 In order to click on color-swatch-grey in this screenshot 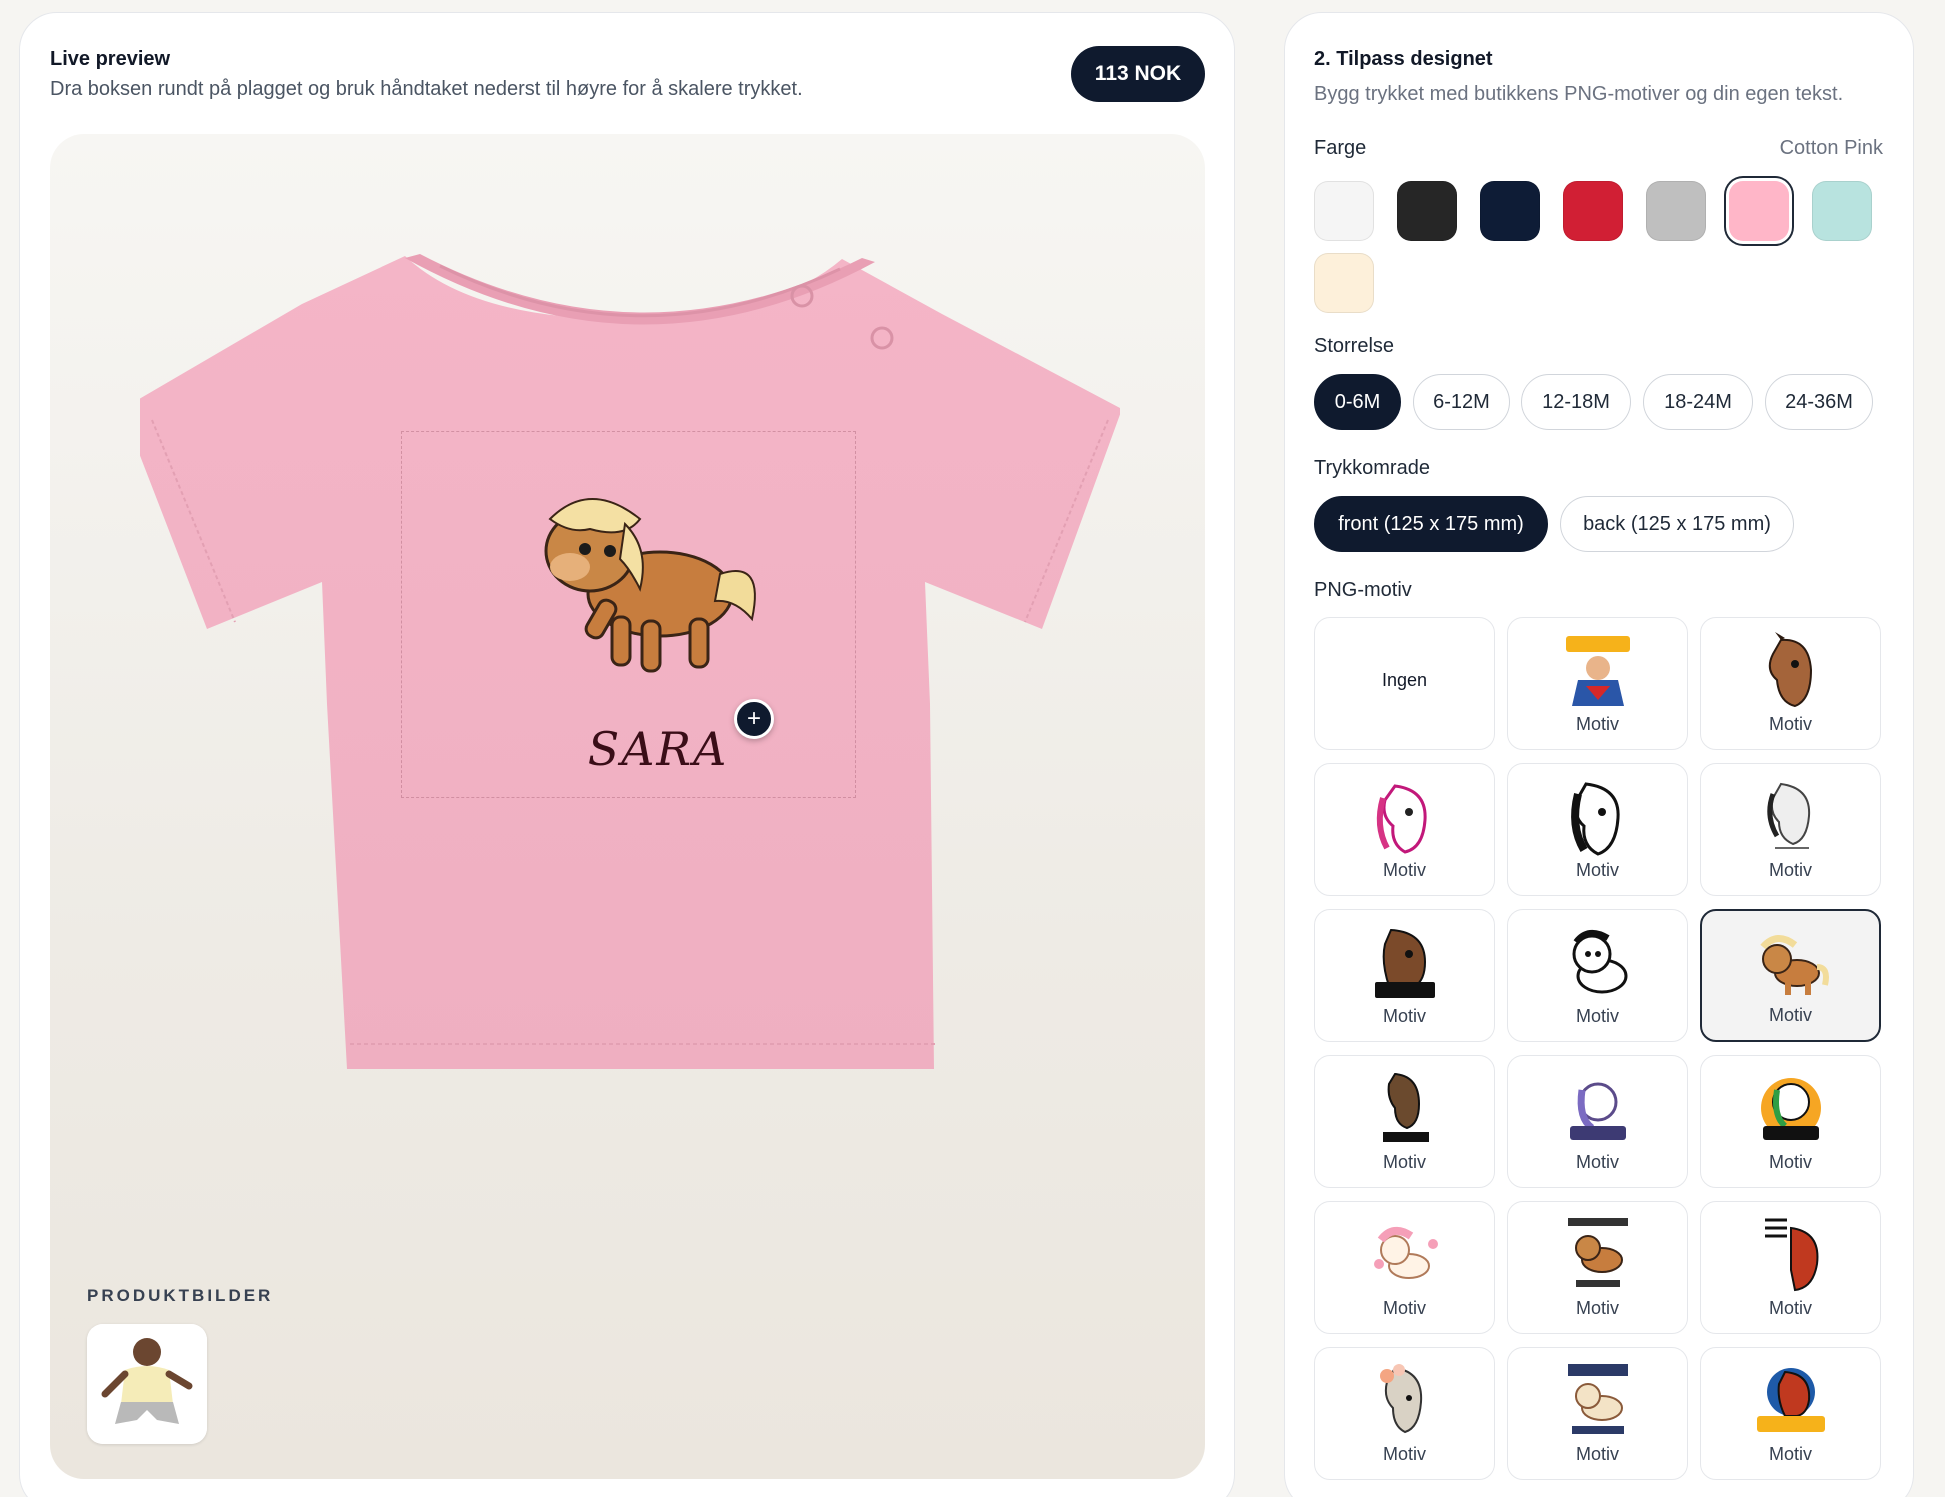, I will do `click(1676, 211)`.